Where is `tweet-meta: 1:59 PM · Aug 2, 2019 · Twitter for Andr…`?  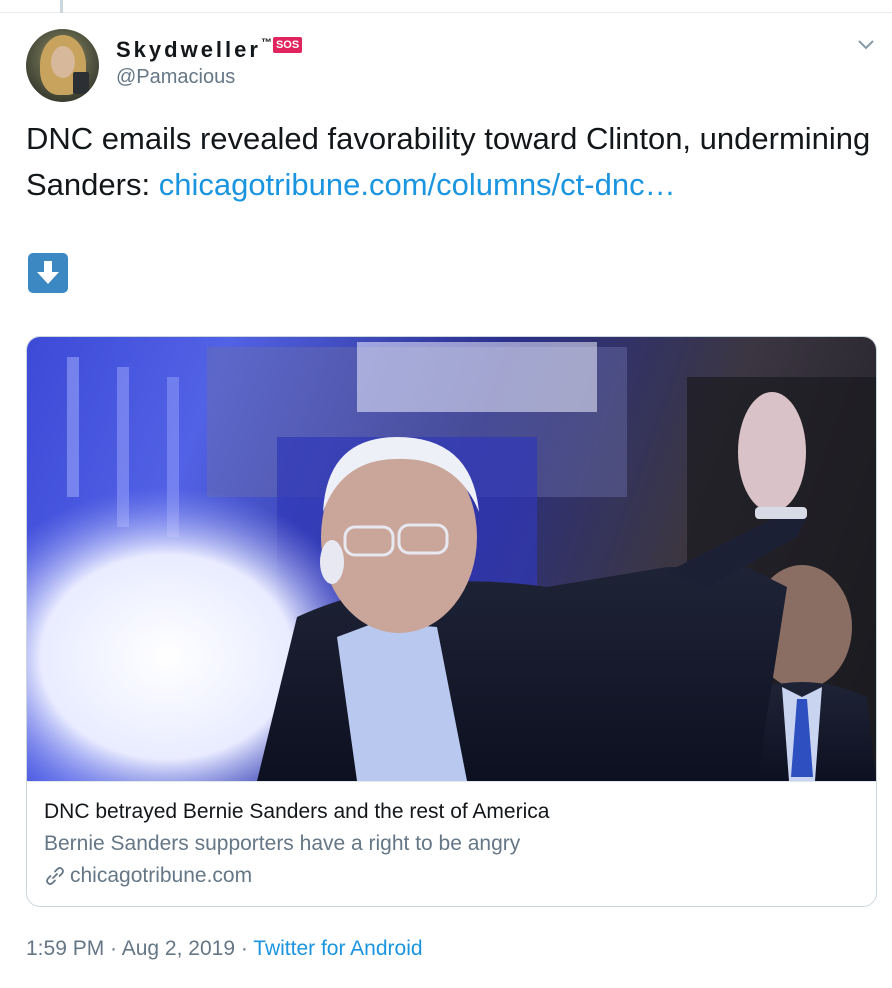
tweet-meta: 1:59 PM · Aug 2, 2019 · Twitter for Andr… is located at coordinates (224, 949).